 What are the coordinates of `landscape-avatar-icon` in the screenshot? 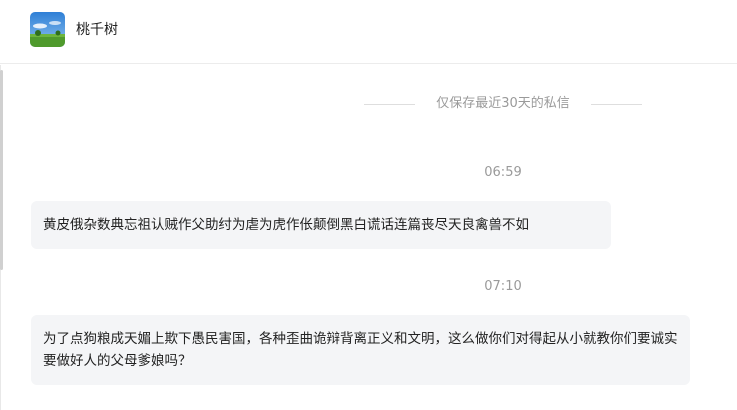 It's located at (47, 29).